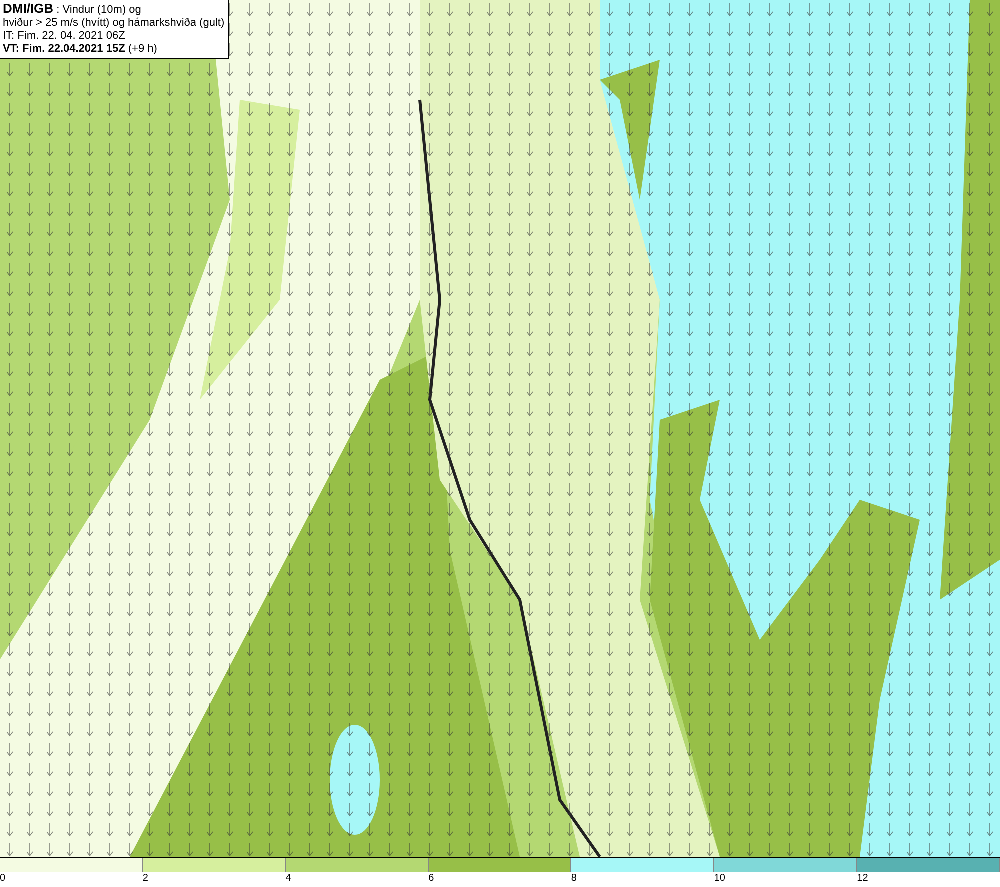 The width and height of the screenshot is (1000, 887). Describe the element at coordinates (145, 879) in the screenshot. I see `legend-tick-label: 2` at that location.